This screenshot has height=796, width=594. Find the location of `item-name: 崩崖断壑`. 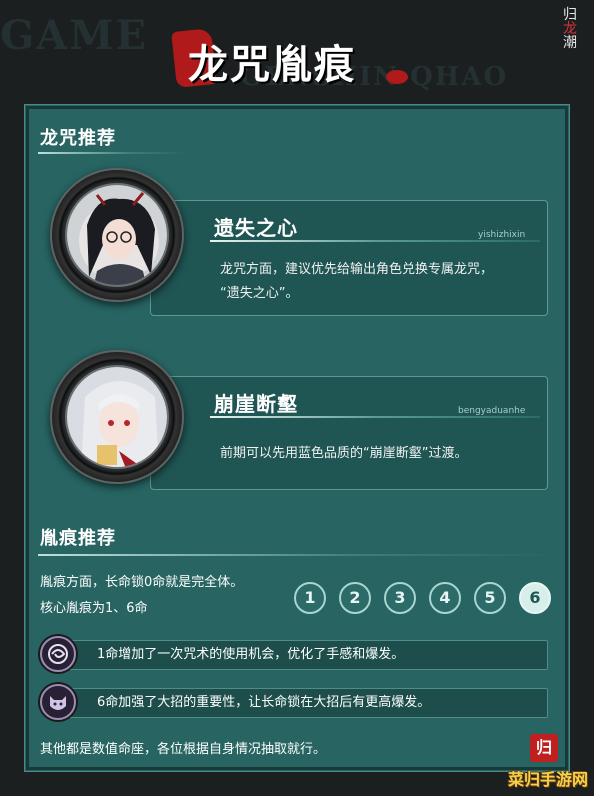

item-name: 崩崖断壑 is located at coordinates (256, 404).